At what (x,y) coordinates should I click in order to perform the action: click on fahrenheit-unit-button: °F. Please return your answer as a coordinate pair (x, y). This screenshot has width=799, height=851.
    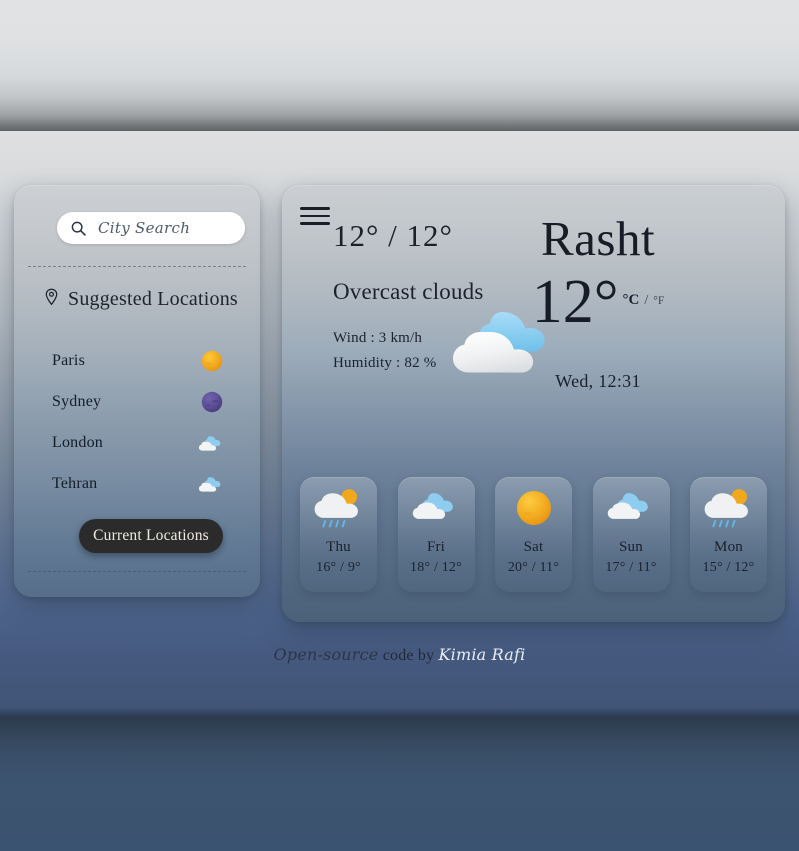
    Looking at the image, I should click on (658, 301).